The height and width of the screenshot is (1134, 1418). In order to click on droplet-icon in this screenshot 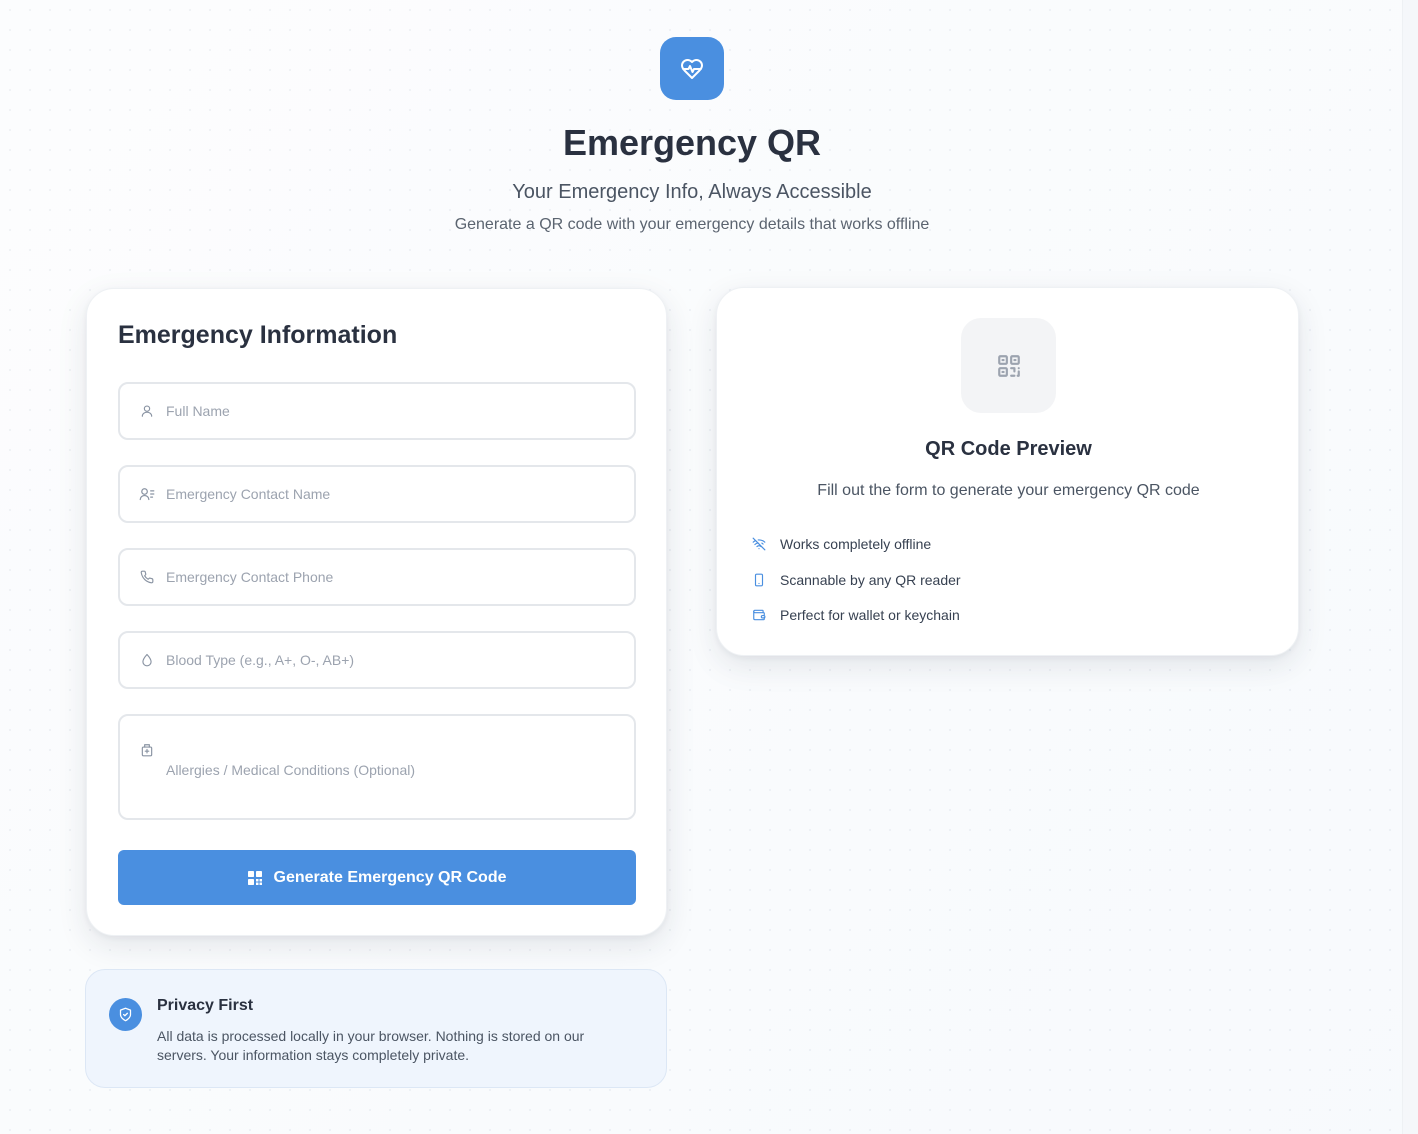, I will do `click(147, 660)`.